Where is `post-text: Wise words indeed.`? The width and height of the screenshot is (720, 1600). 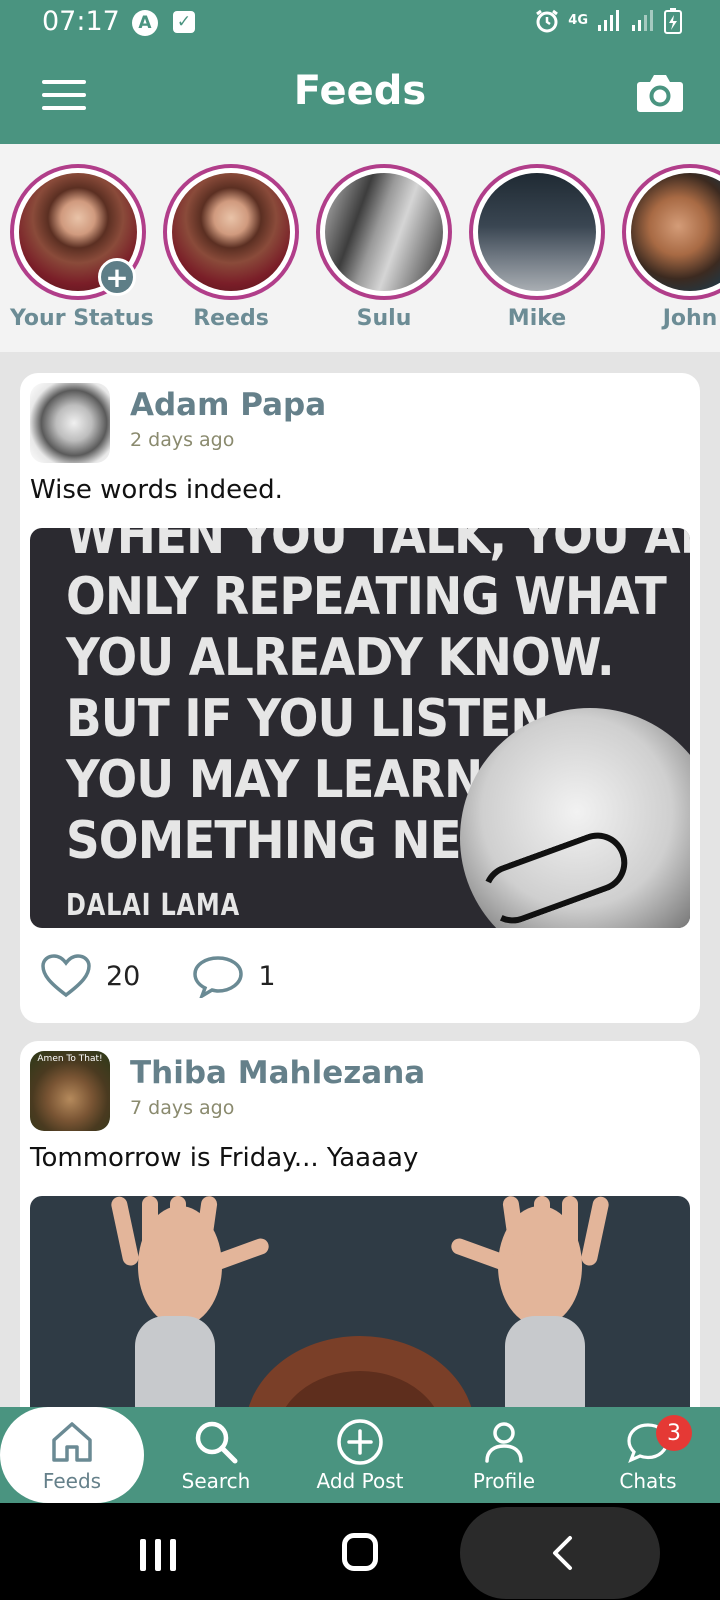
post-text: Wise words indeed. is located at coordinates (156, 490).